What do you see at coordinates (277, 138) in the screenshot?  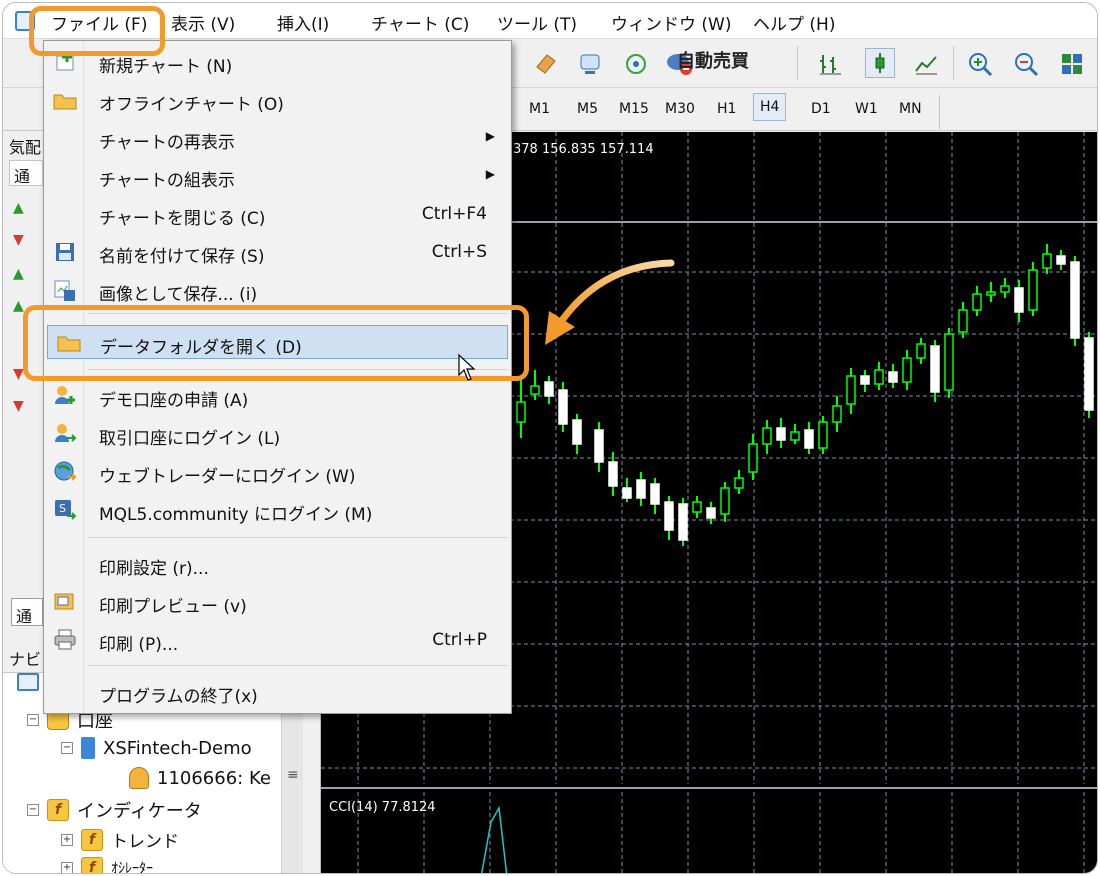 I see `menu-item-chart-redisplay: チャートの再表示 ▶` at bounding box center [277, 138].